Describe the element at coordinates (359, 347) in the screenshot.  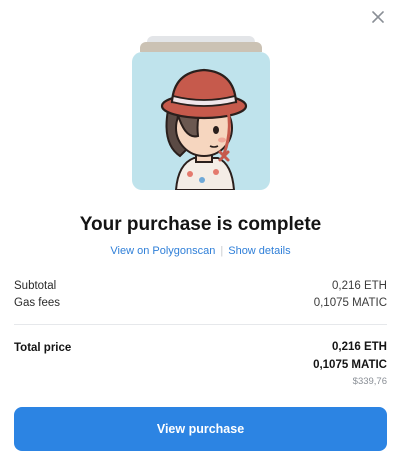
I see `total-price-eth: 0,216 ETH` at that location.